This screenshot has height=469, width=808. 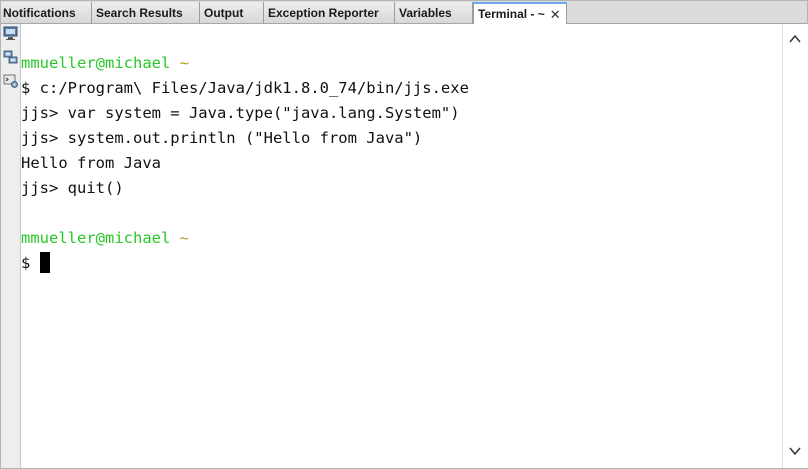 I want to click on tab-label: Notifications, so click(x=39, y=12).